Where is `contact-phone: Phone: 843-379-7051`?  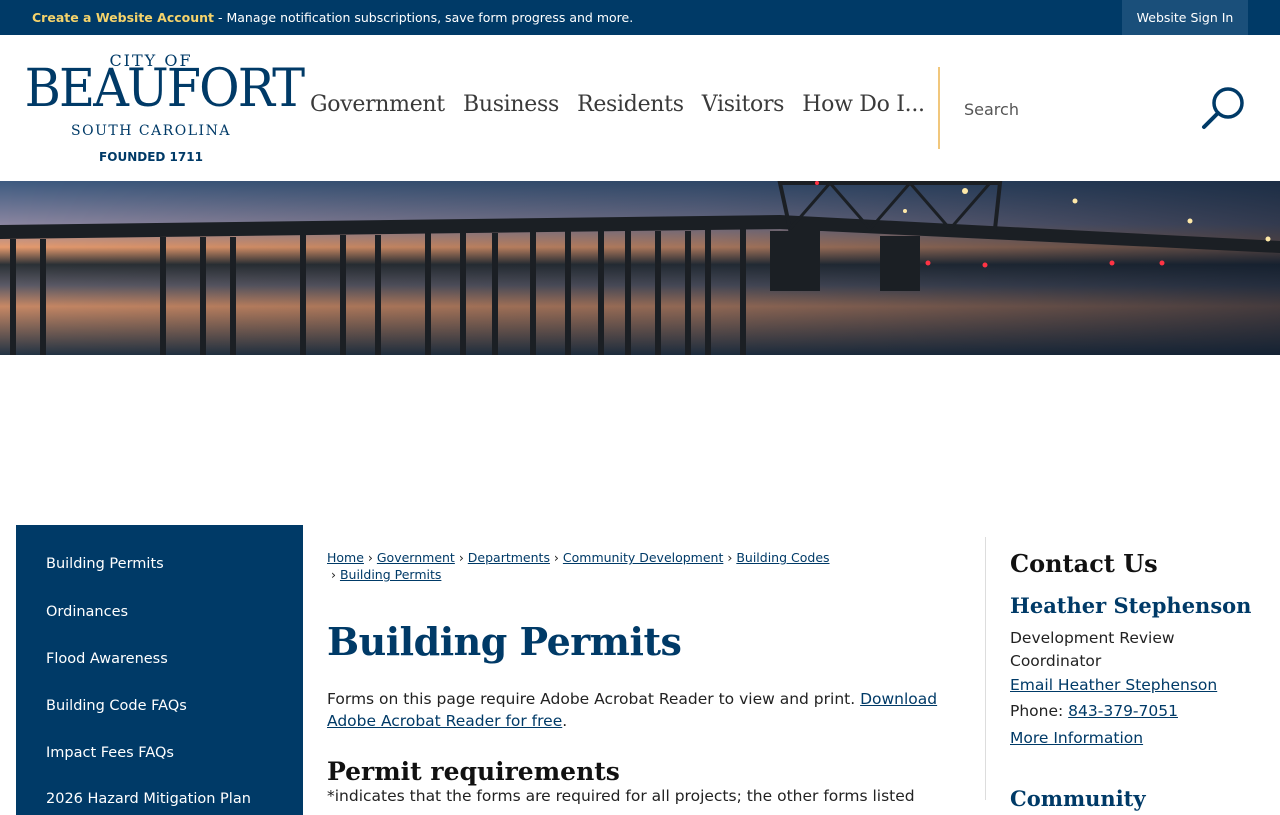 contact-phone: Phone: 843-379-7051 is located at coordinates (1094, 711).